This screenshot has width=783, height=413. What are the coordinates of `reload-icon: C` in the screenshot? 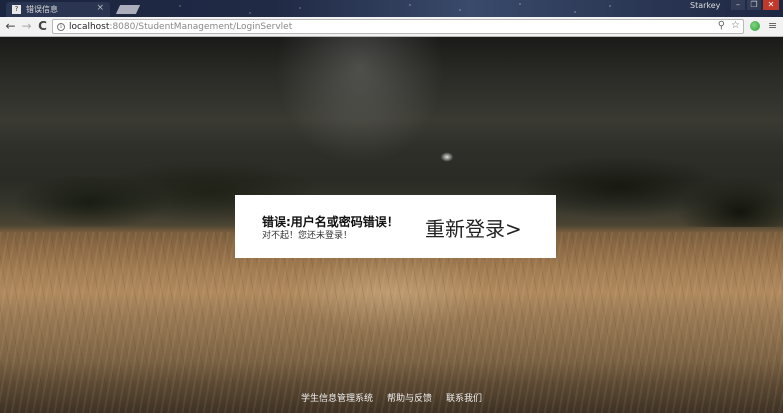 It's located at (42, 26).